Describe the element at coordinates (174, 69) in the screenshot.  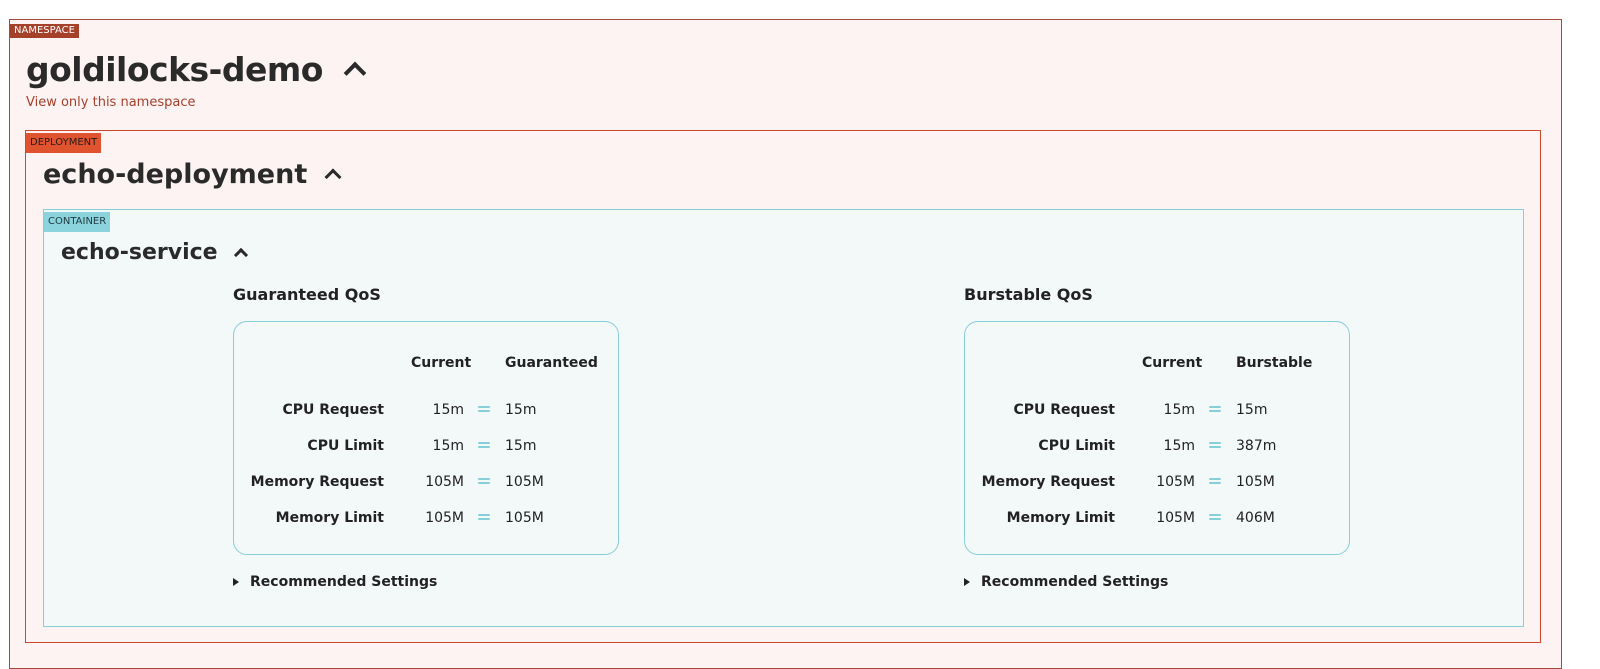
I see `namespace-title: goldilocks-demo` at that location.